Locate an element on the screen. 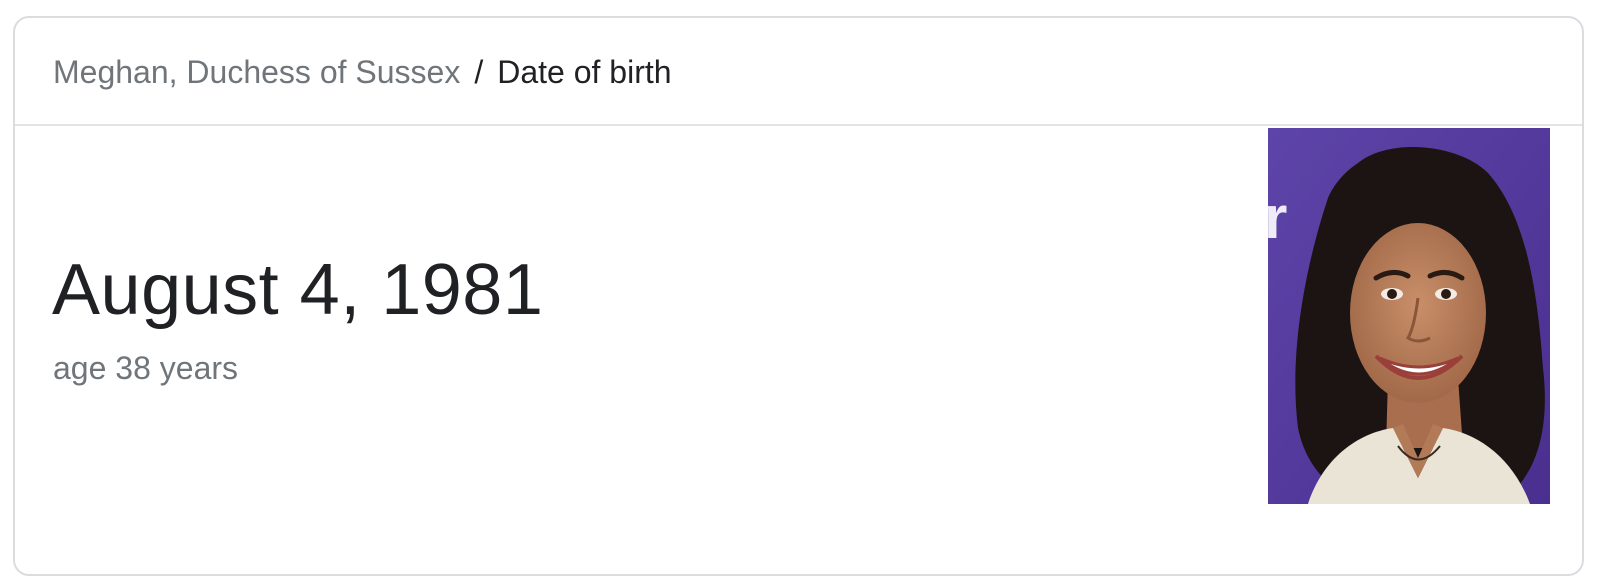 This screenshot has width=1600, height=576. svg-text: r is located at coordinates (1277, 217).